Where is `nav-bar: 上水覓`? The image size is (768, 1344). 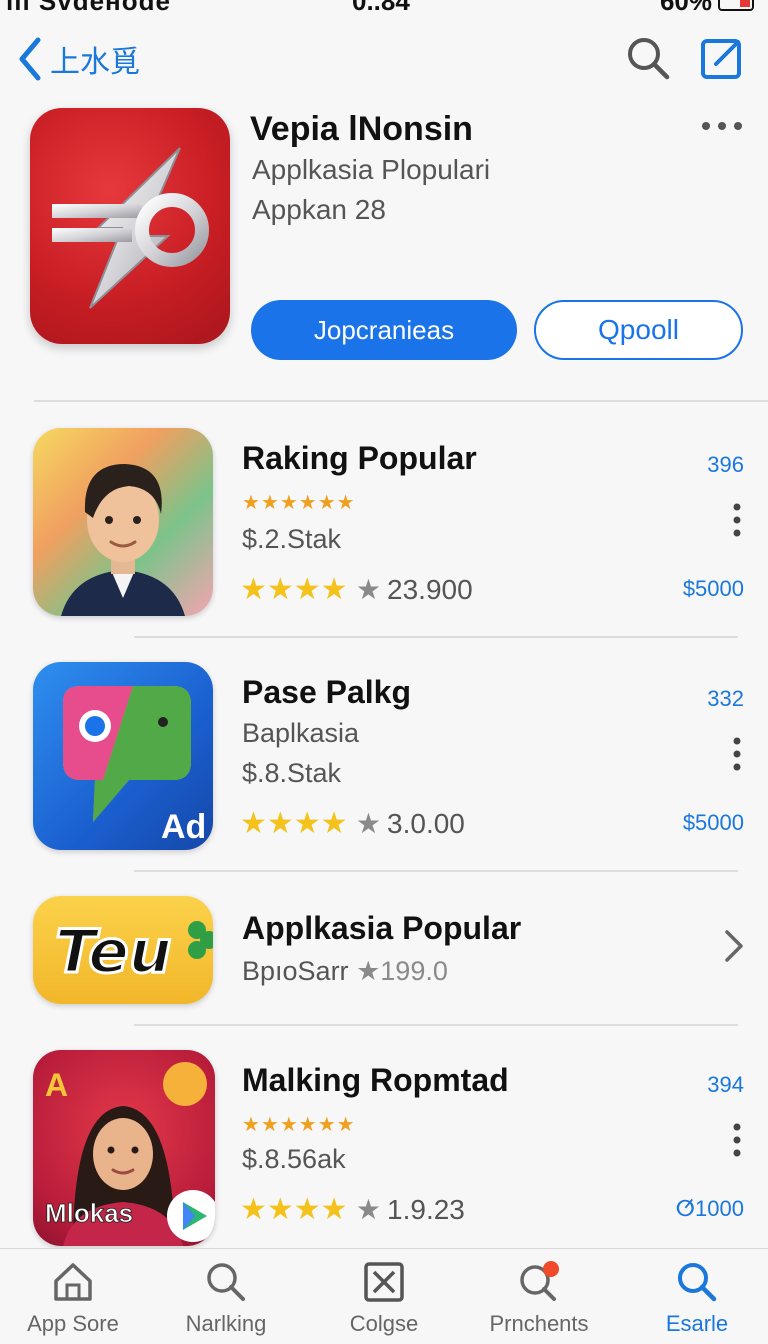
nav-bar: 上水覓 is located at coordinates (384, 60).